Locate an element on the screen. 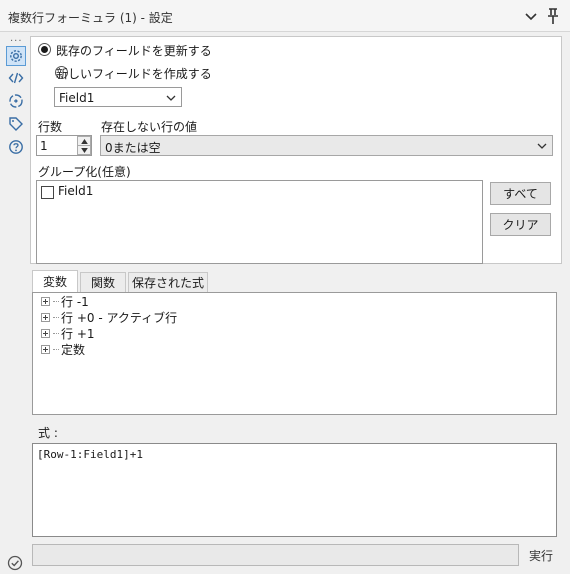 This screenshot has width=570, height=574. expression-text: [Row-1:Field1]+1 is located at coordinates (90, 454).